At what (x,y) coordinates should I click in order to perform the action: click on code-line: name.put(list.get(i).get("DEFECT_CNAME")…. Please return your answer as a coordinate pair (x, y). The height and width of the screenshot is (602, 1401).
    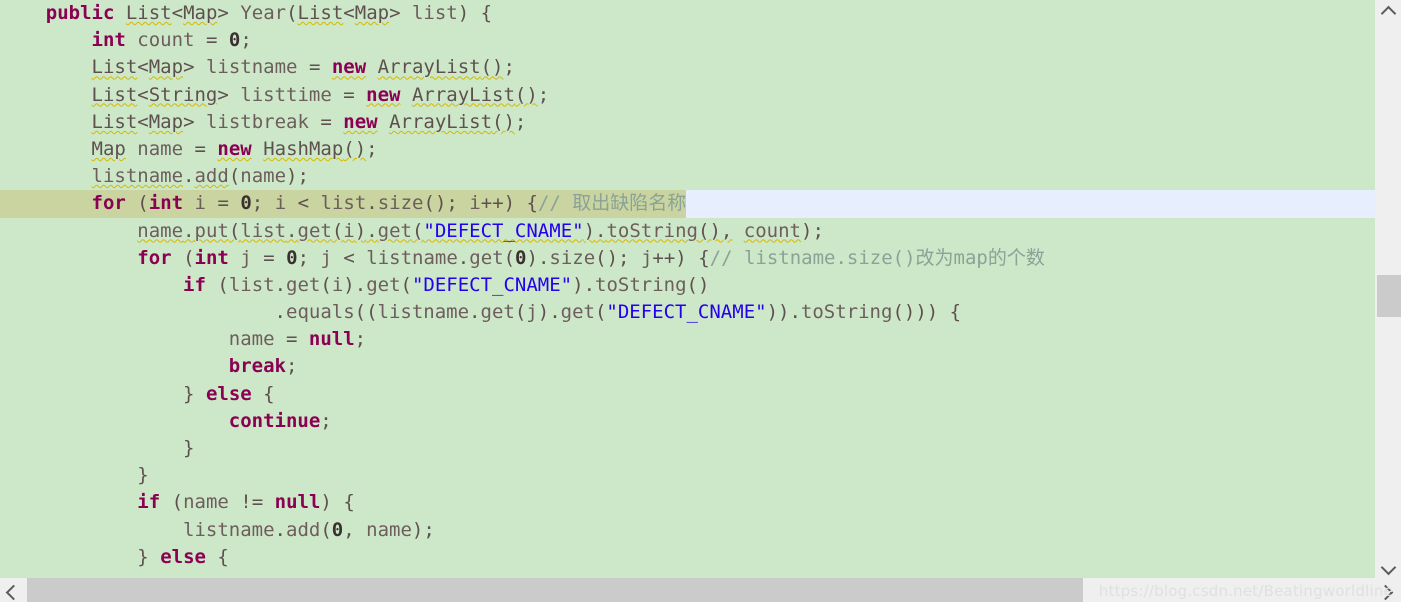
    Looking at the image, I should click on (688, 231).